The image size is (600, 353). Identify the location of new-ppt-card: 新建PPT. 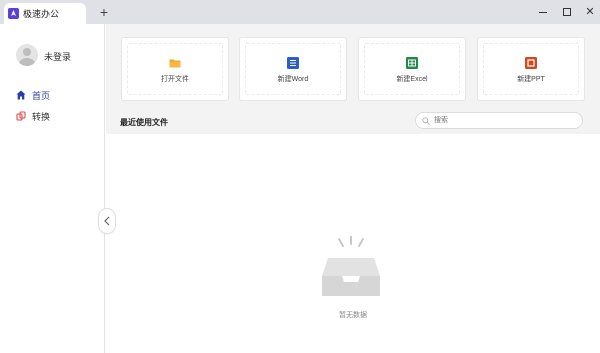
(531, 69).